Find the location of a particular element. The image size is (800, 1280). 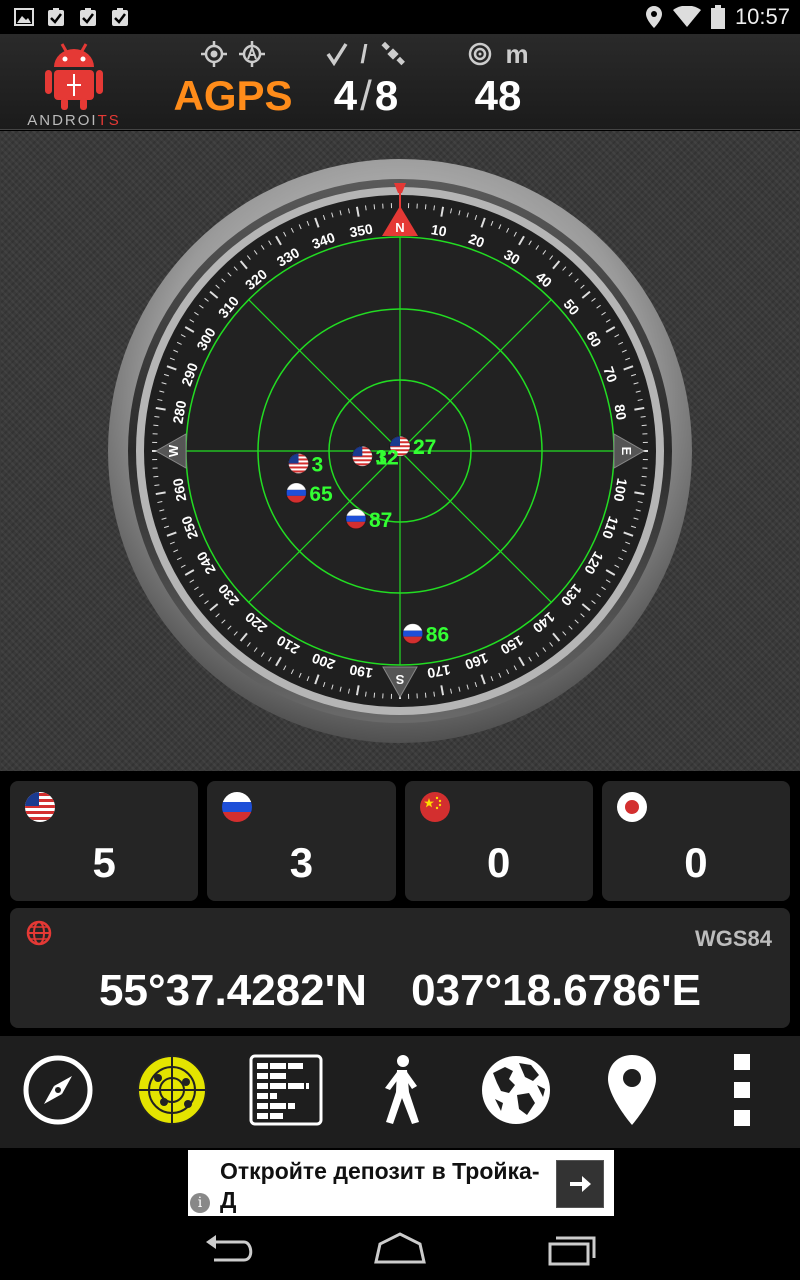

satellite-prn-label: 12 is located at coordinates (386, 457).